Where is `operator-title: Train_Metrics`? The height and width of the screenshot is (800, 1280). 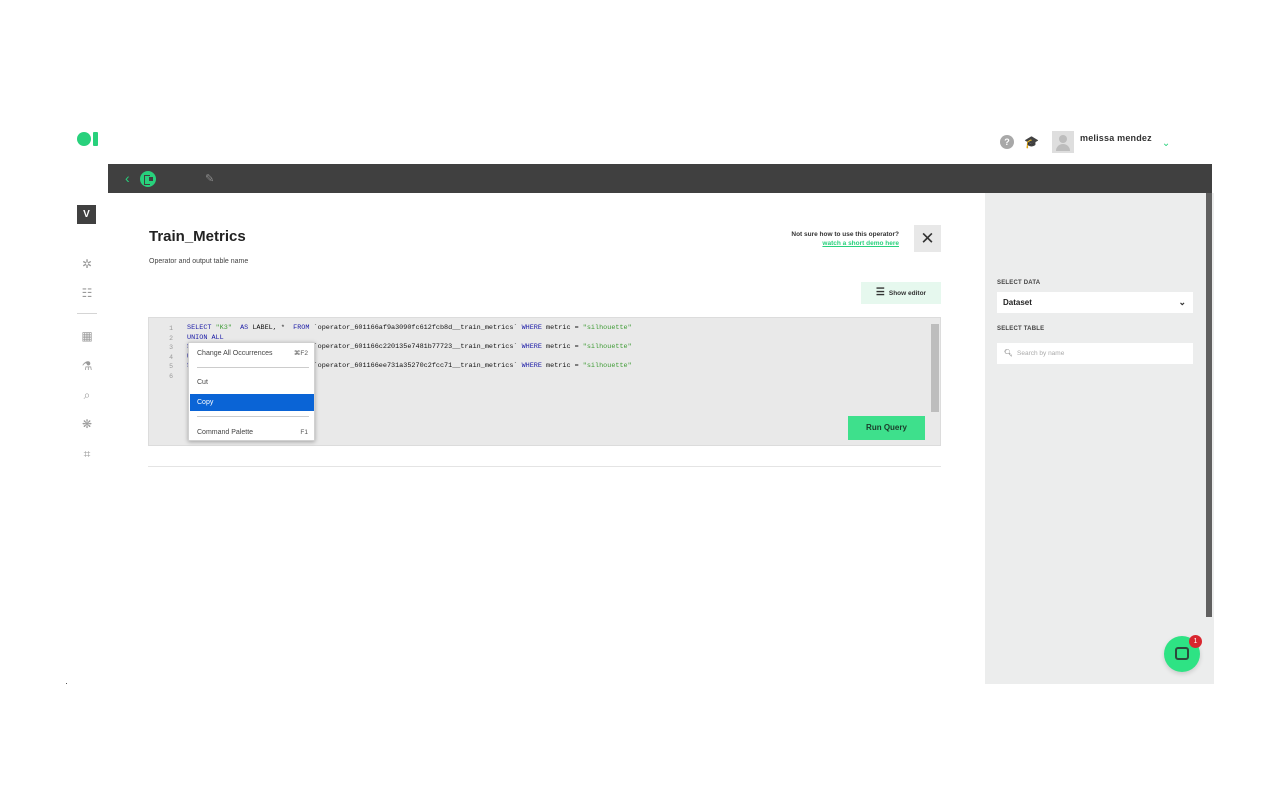 operator-title: Train_Metrics is located at coordinates (197, 236).